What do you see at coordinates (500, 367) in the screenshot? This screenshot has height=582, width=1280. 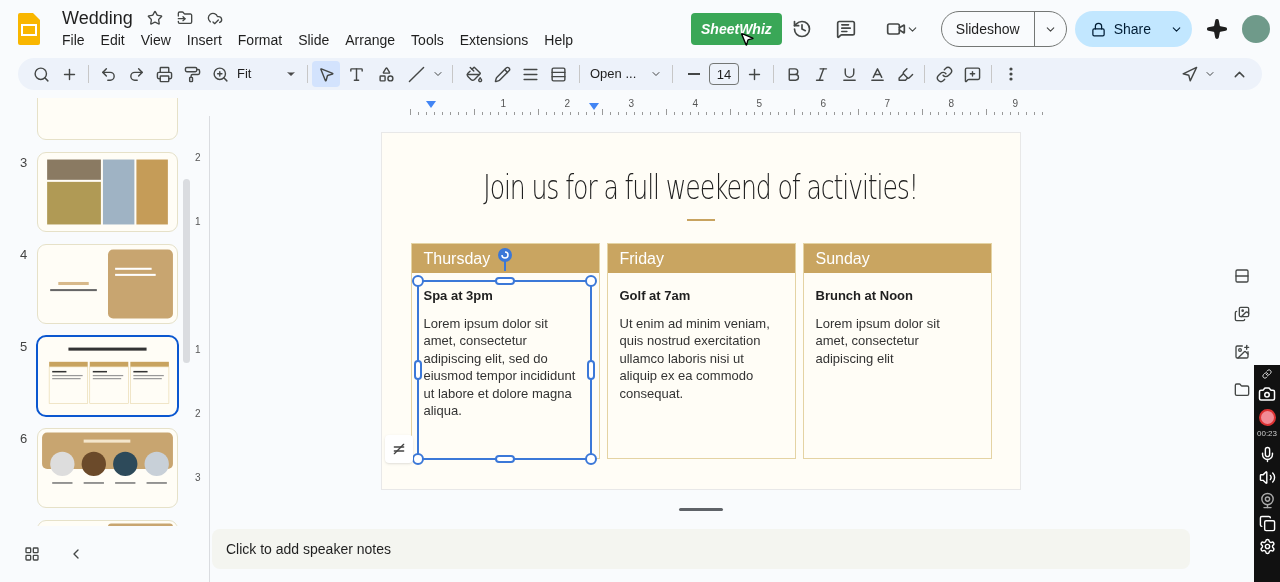 I see `activity-description: Lorem ipsum dolor sit amet, consectetur adipiscing elit, sed do eiusmod tempor incididunt ut labore et dolore magna aliqua.` at bounding box center [500, 367].